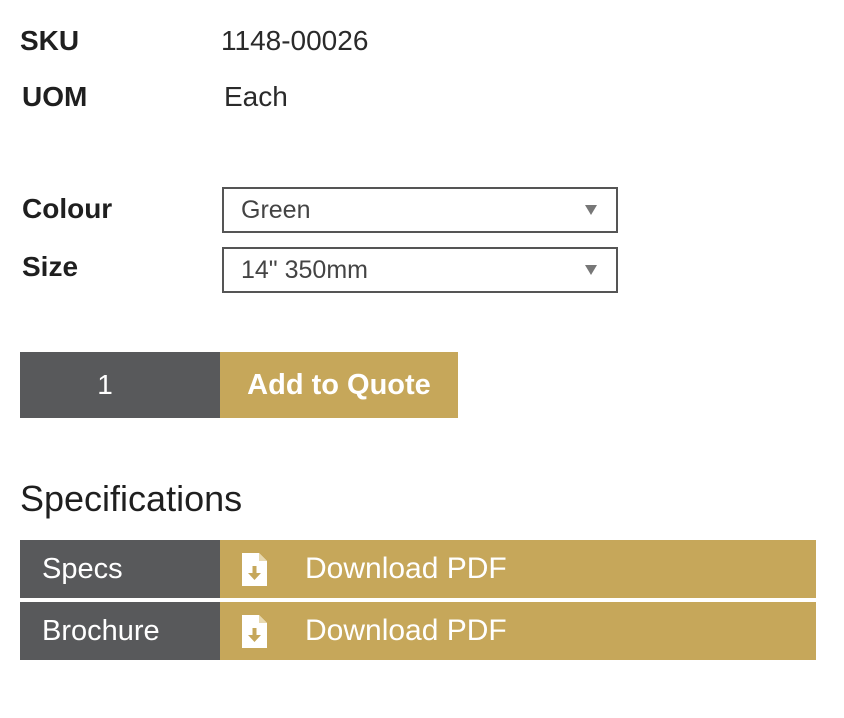 This screenshot has width=844, height=718. I want to click on specifications-title: Specifications, so click(131, 498).